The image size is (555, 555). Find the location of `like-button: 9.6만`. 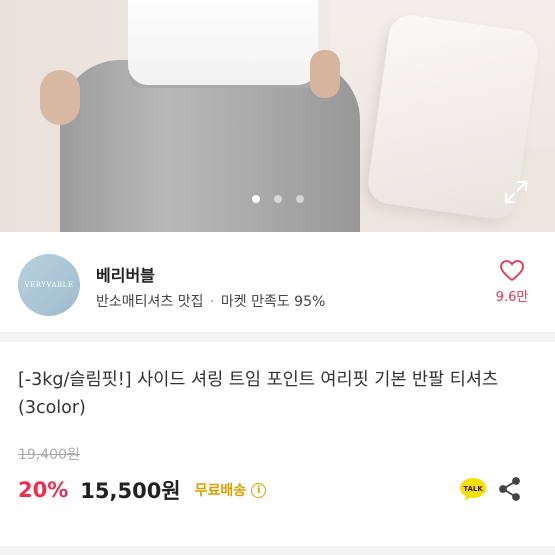

like-button: 9.6만 is located at coordinates (512, 282).